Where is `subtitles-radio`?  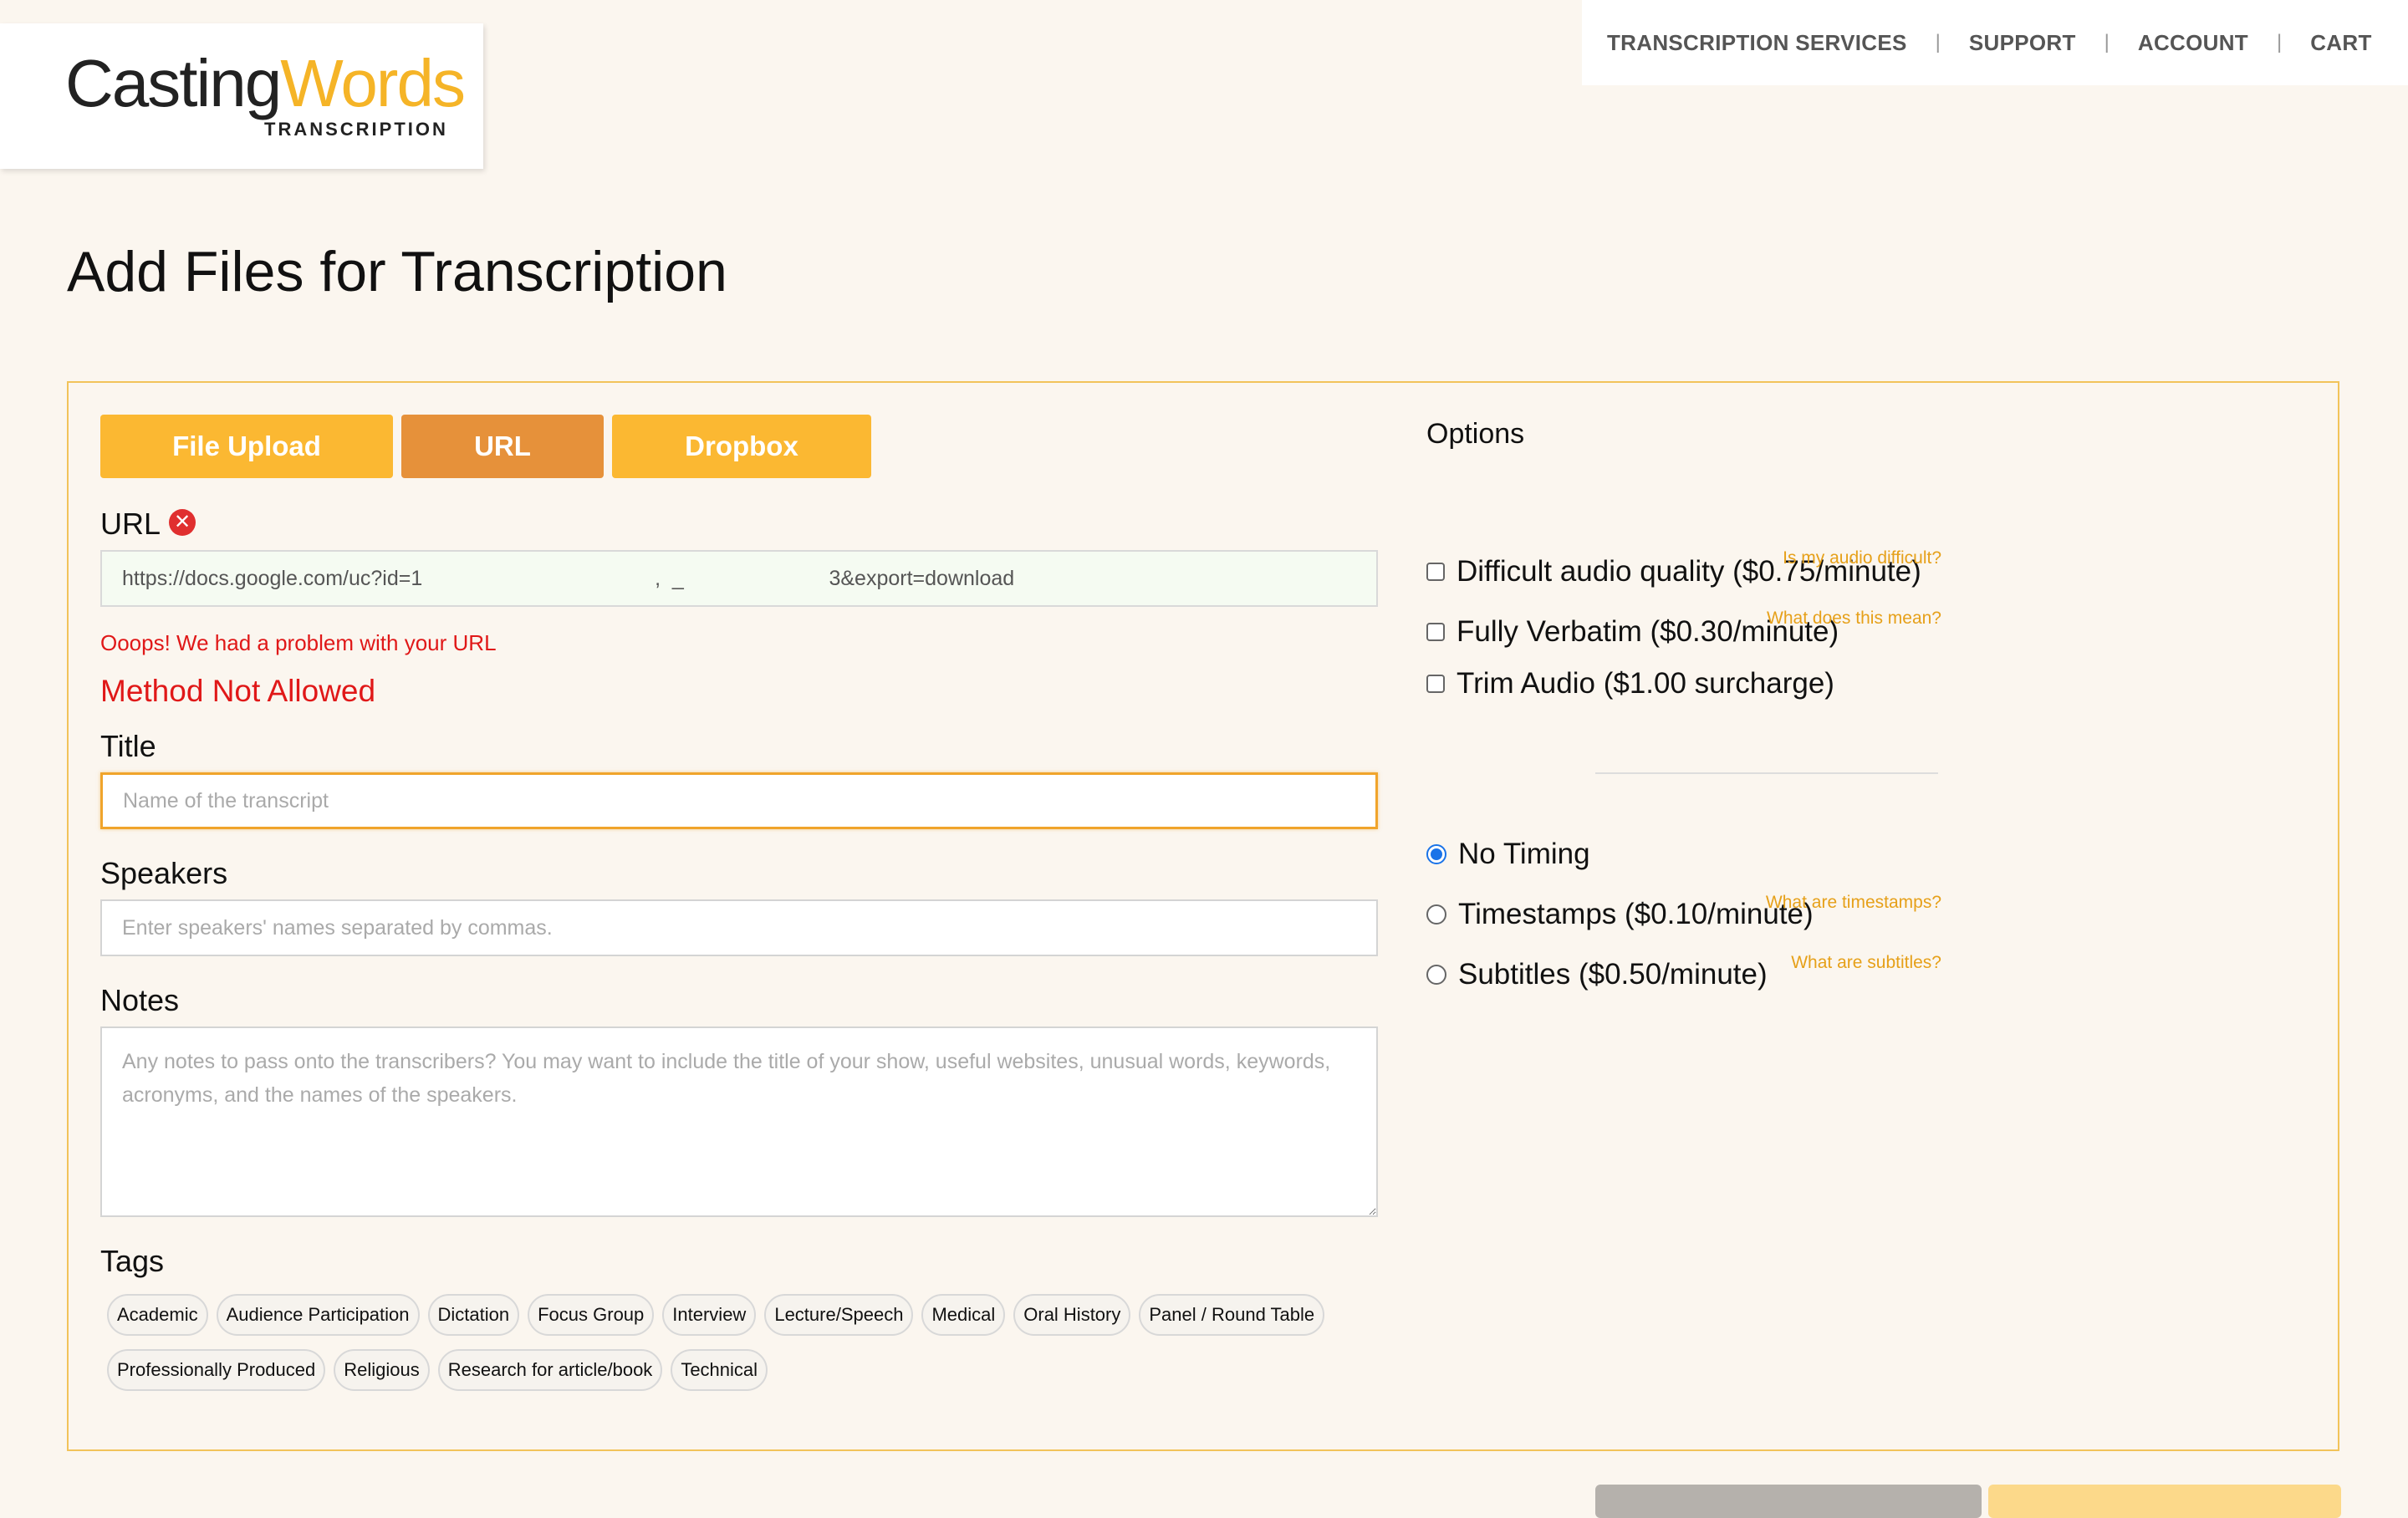
subtitles-radio is located at coordinates (1436, 975).